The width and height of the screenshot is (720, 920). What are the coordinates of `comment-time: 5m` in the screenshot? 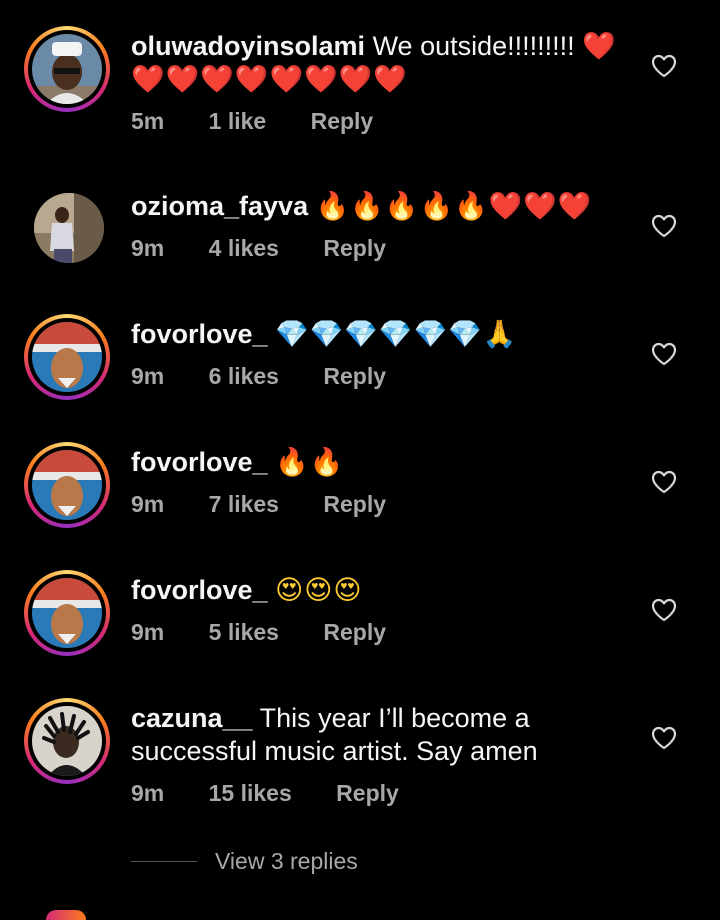 It's located at (148, 121).